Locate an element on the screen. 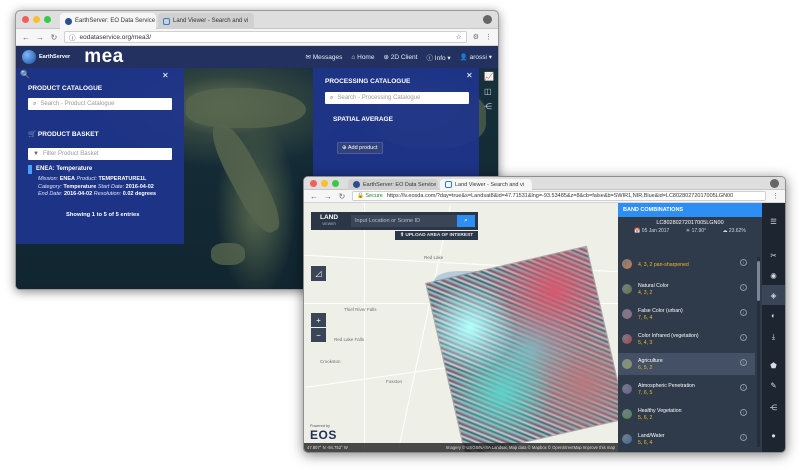  band-combination-item: Color Infrared (vegetation) 5, 4, 3 i is located at coordinates (686, 339).